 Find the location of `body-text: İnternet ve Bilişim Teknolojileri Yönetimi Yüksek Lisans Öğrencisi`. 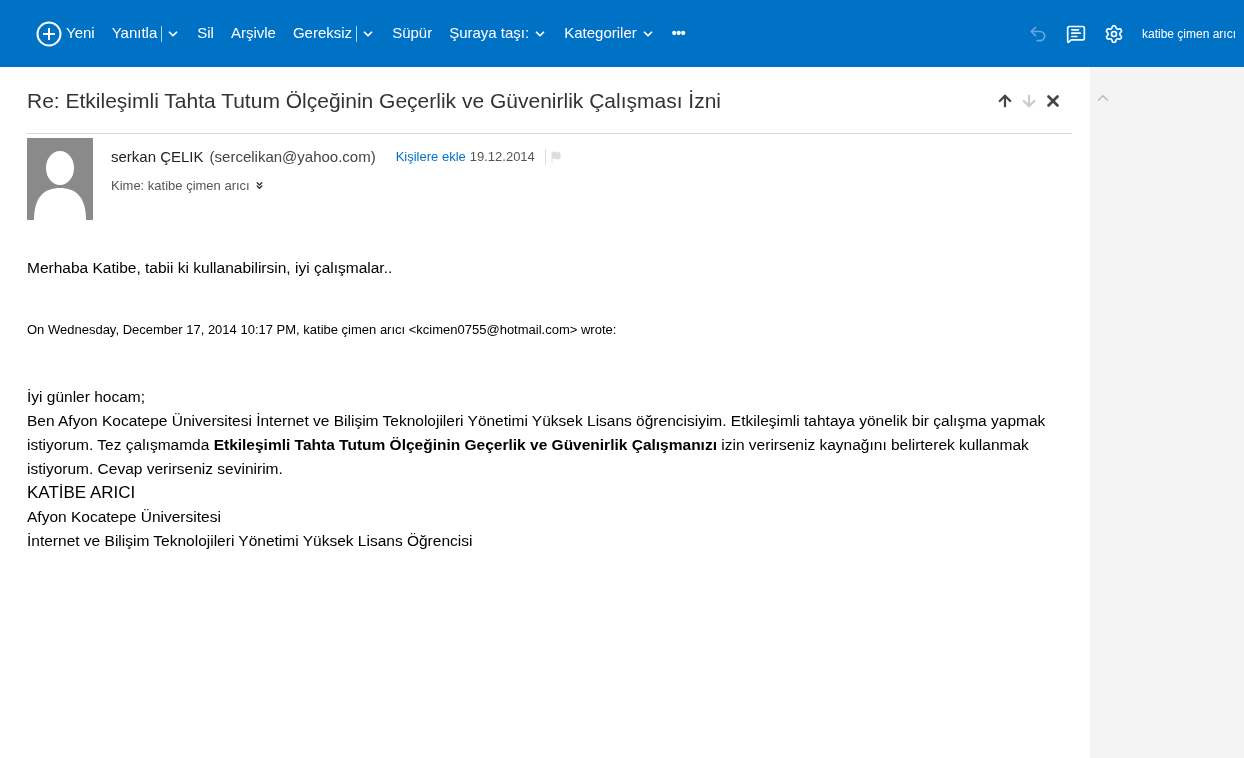

body-text: İnternet ve Bilişim Teknolojileri Yönetimi Yüksek Lisans Öğrencisi is located at coordinates (250, 541).